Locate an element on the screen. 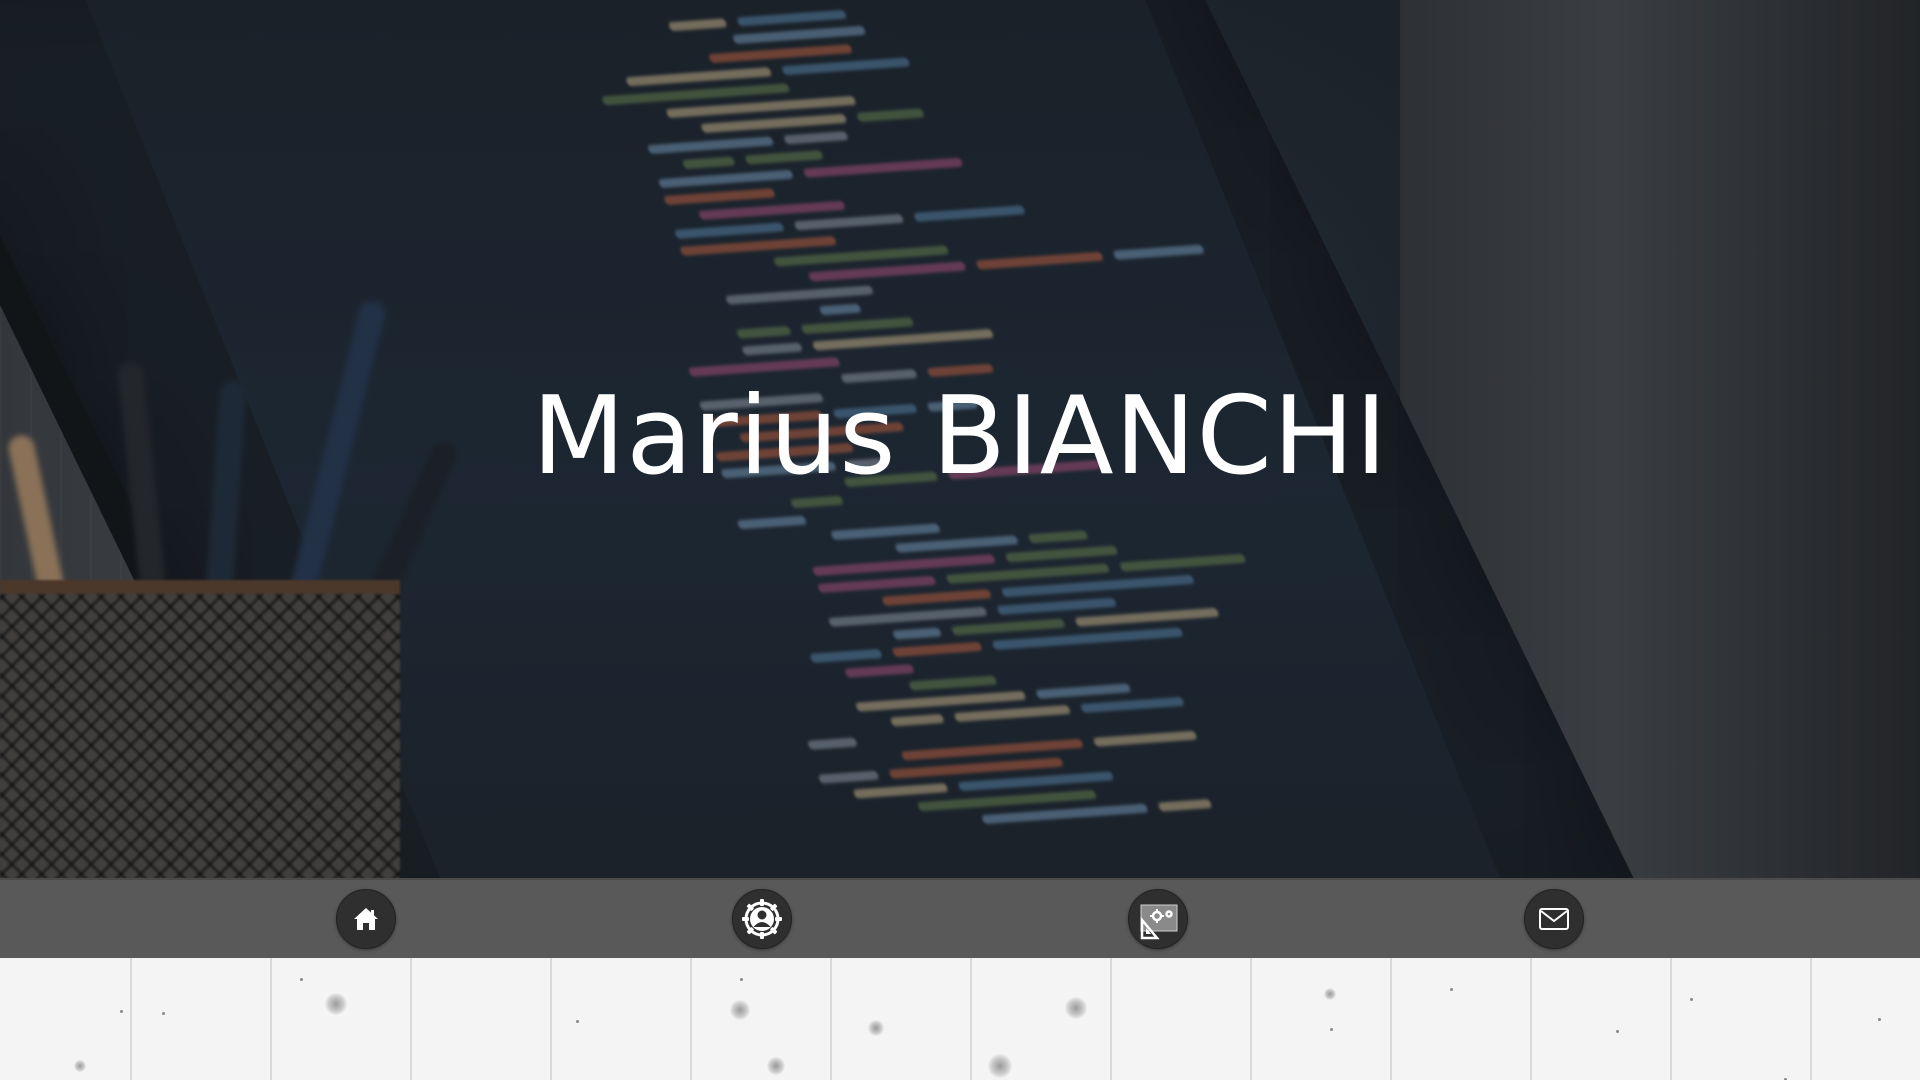 This screenshot has height=1080, width=1920. home-icon is located at coordinates (366, 919).